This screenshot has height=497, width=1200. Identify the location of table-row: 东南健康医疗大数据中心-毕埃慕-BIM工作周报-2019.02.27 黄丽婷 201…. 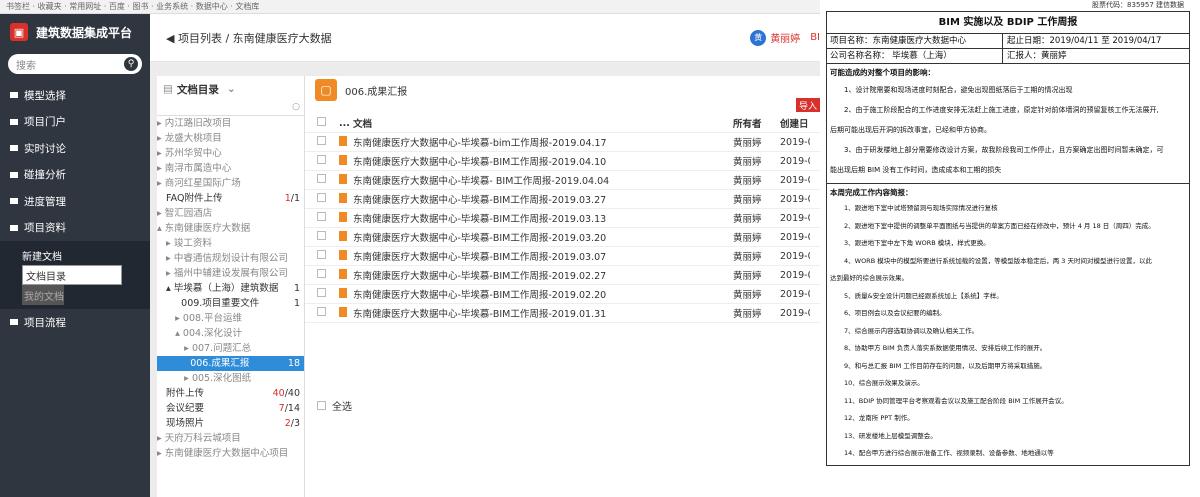
(562, 275).